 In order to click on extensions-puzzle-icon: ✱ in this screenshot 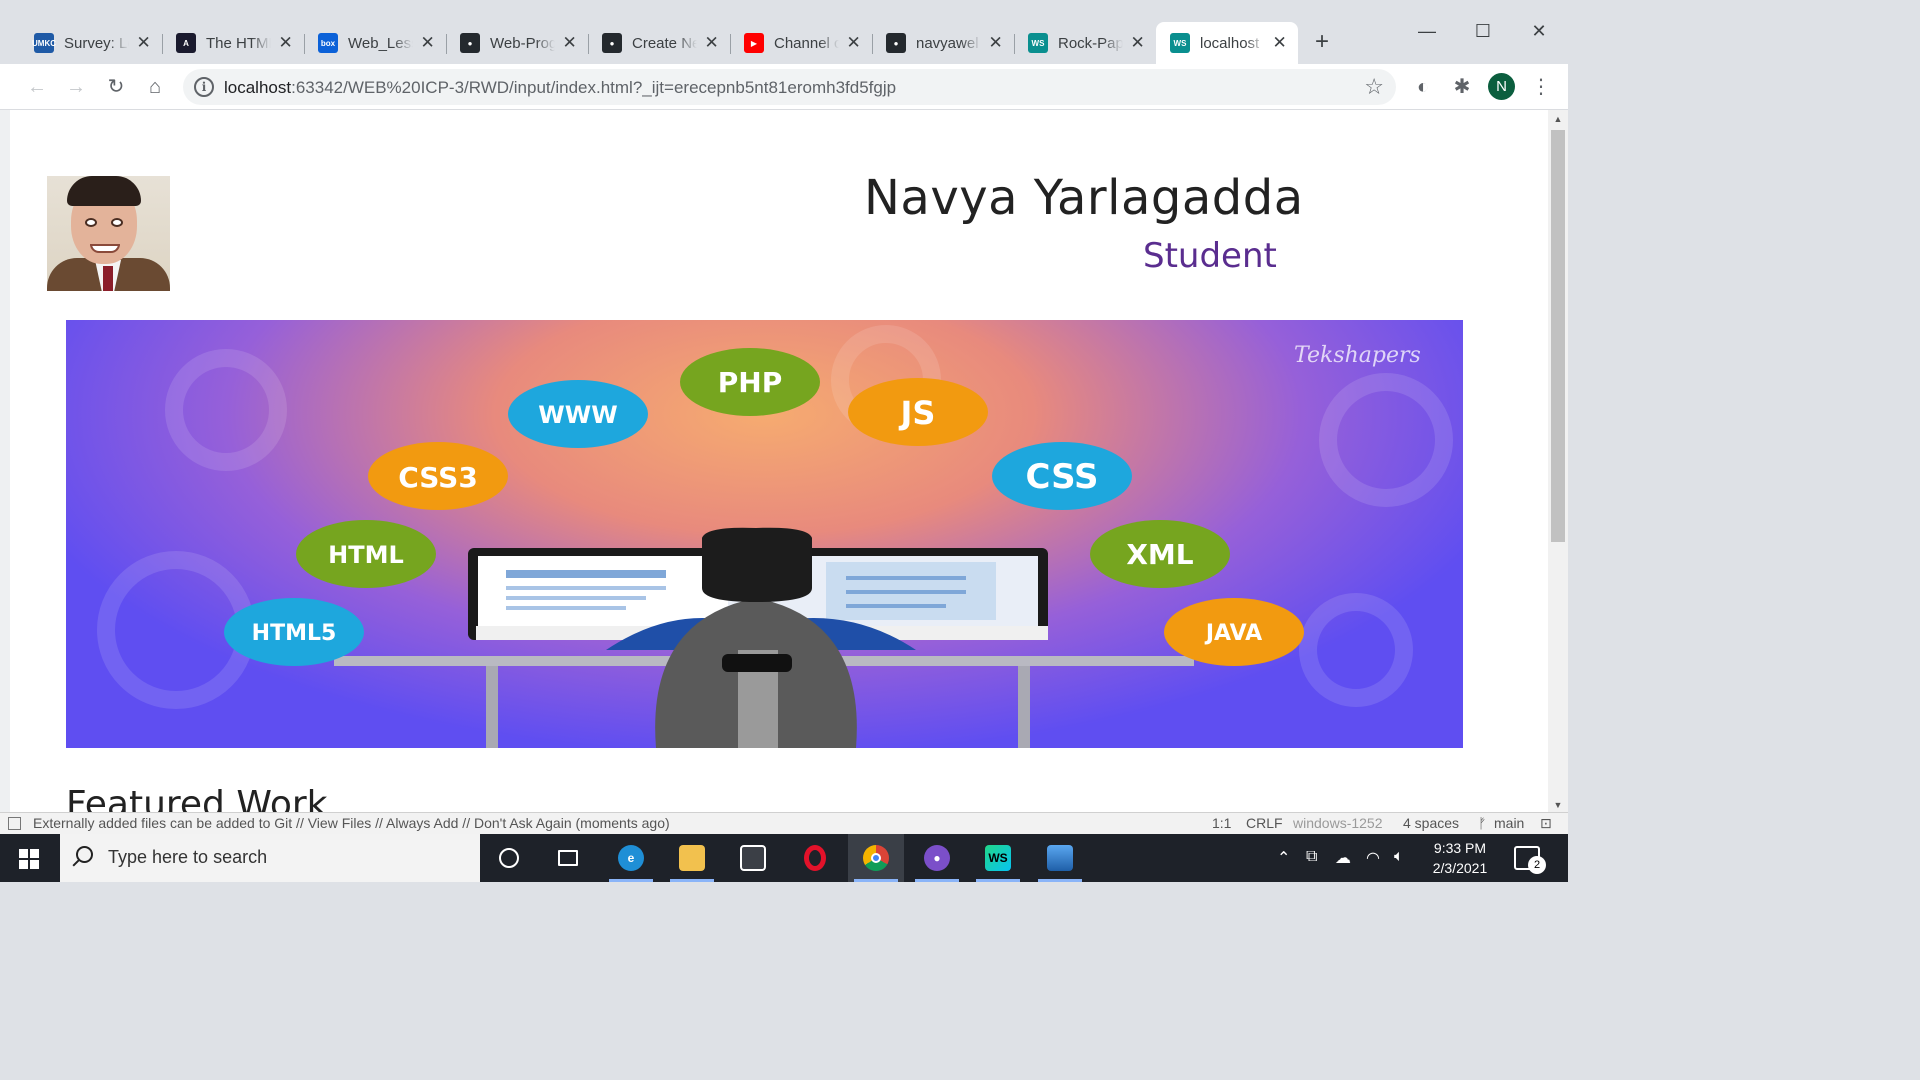, I will do `click(1462, 87)`.